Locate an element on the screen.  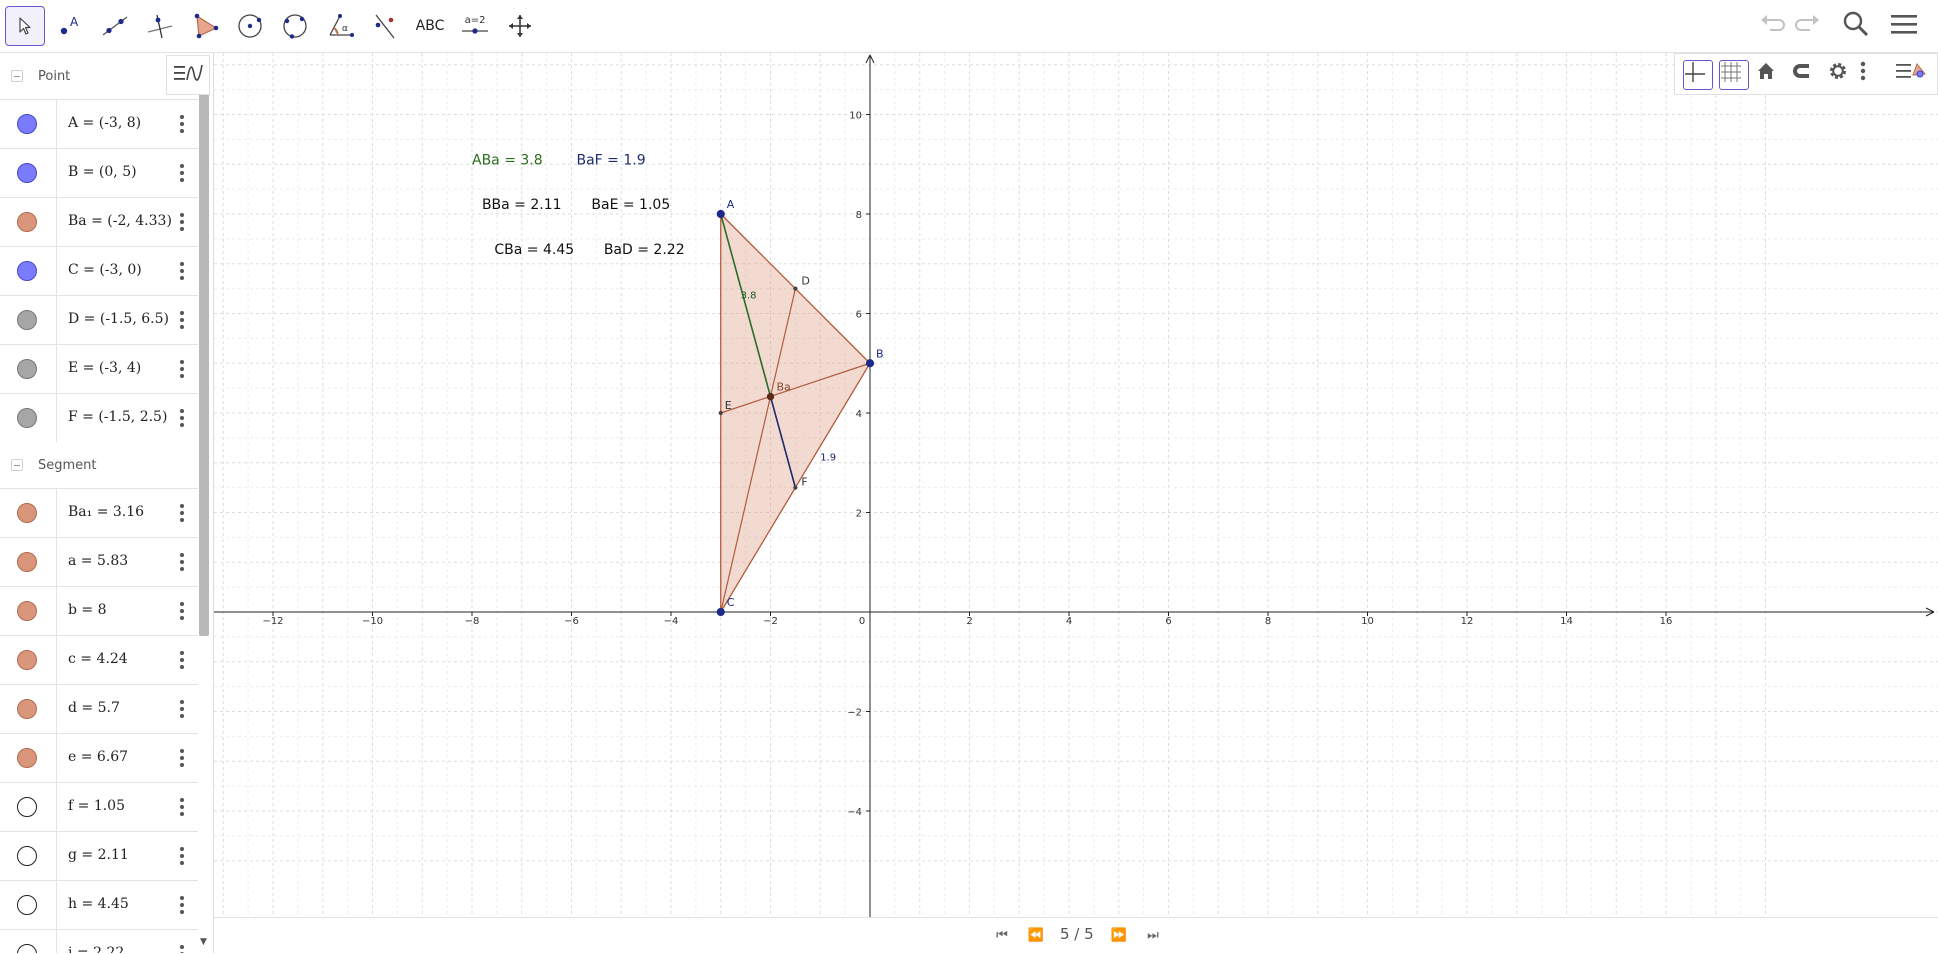
point-capturing-button is located at coordinates (1806, 75).